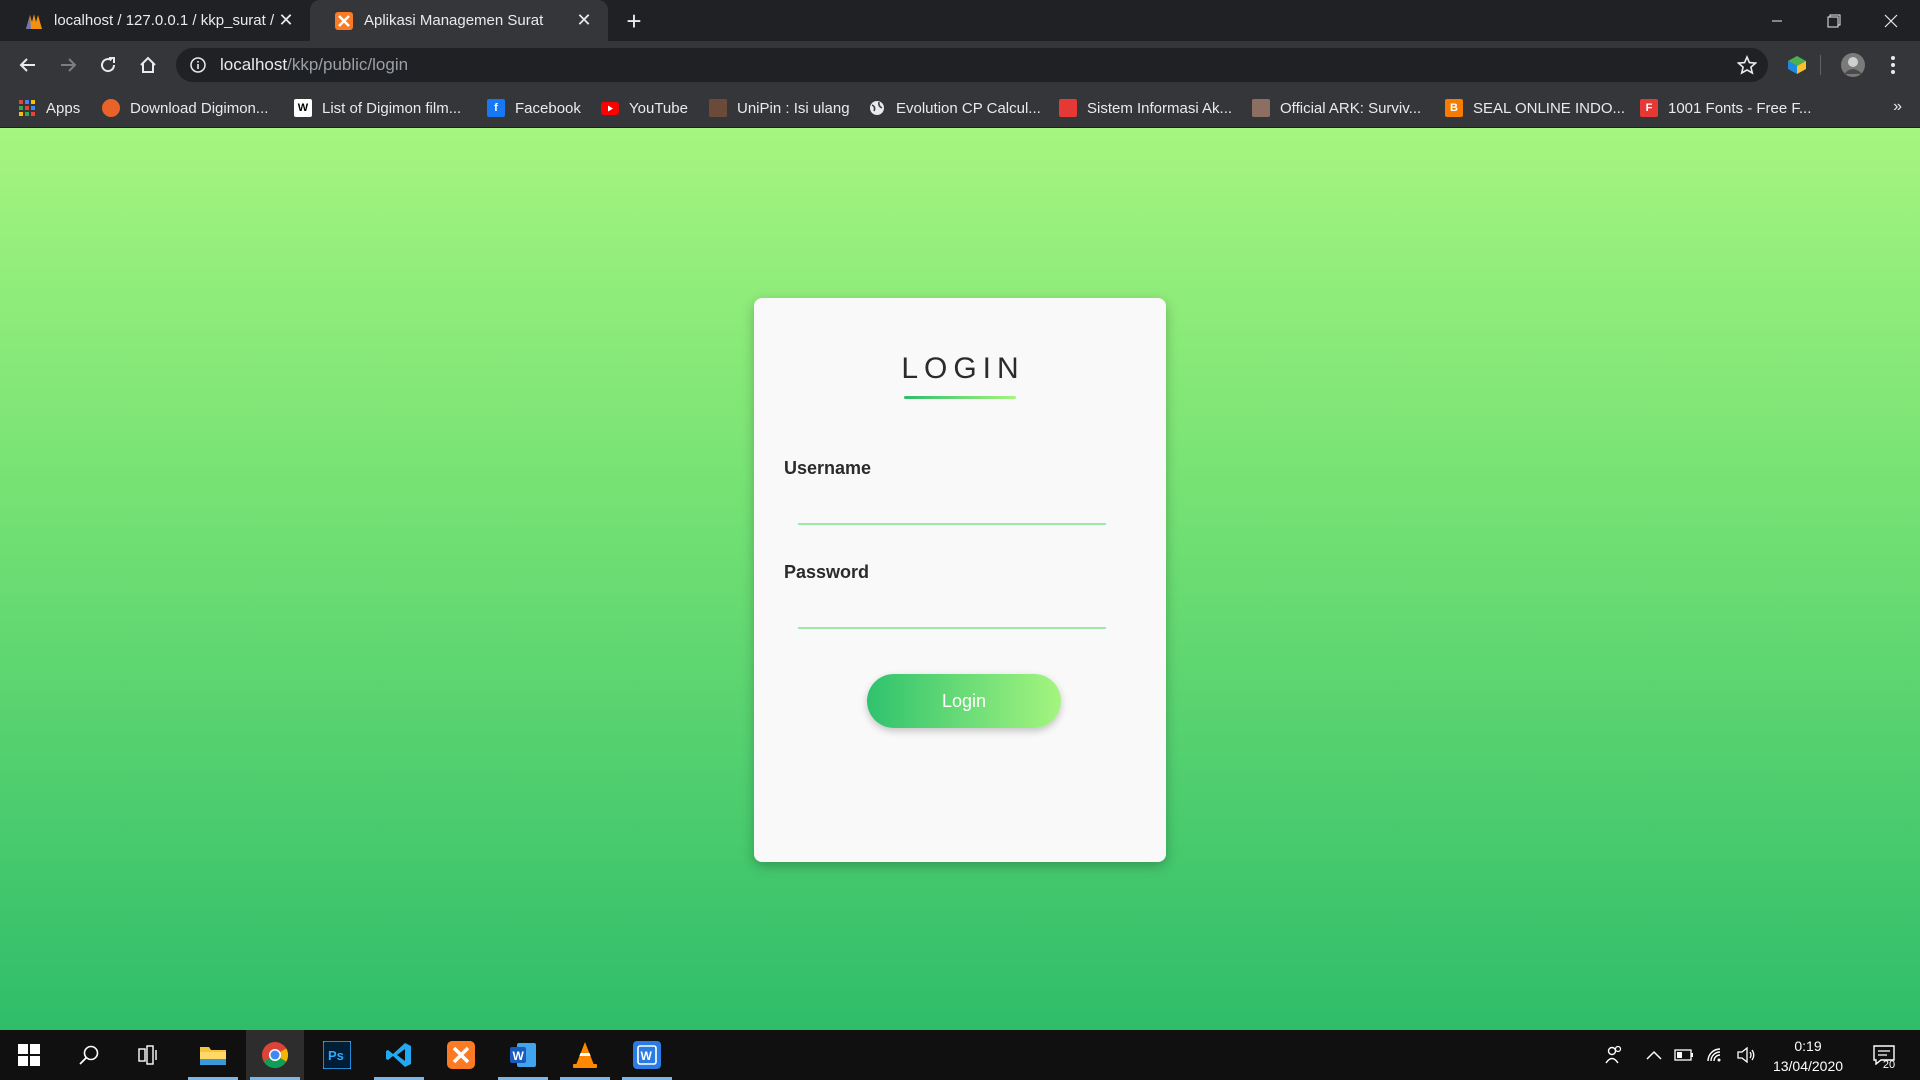 The height and width of the screenshot is (1080, 1920). I want to click on search-icon, so click(89, 1055).